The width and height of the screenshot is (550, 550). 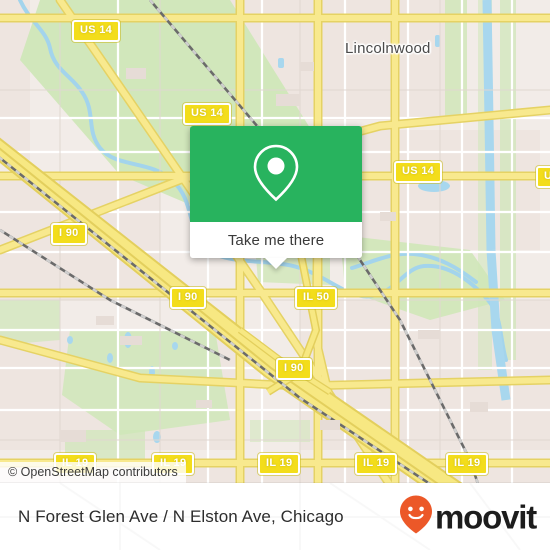 What do you see at coordinates (416, 516) in the screenshot?
I see `moovit-pin-smiley-icon` at bounding box center [416, 516].